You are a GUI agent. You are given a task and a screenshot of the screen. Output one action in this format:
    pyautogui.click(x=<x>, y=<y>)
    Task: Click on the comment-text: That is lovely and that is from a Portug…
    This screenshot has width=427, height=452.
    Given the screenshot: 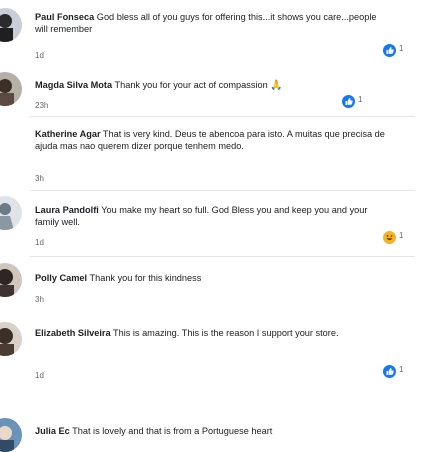 What is the action you would take?
    pyautogui.click(x=172, y=431)
    